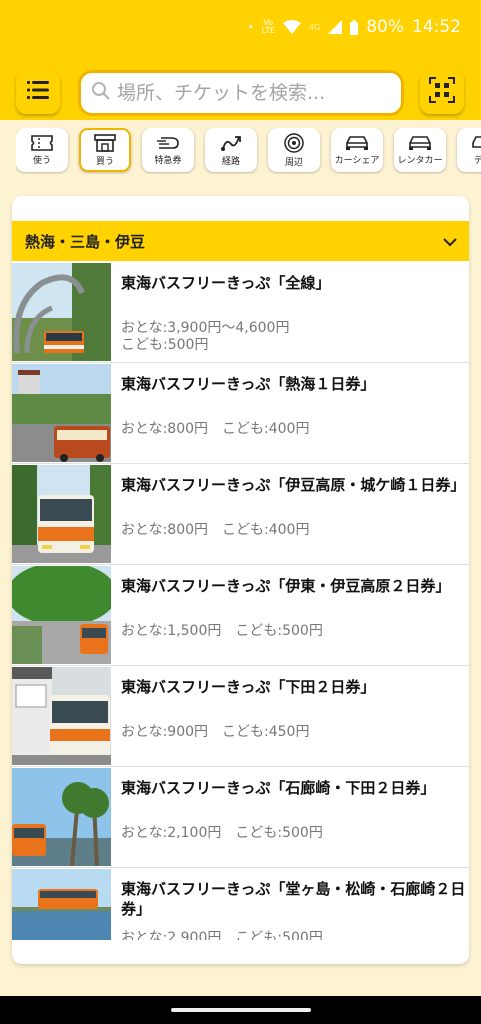 Image resolution: width=481 pixels, height=1024 pixels. I want to click on ticket-price: おとな:3,900円〜4,600円 こども:500円, so click(205, 336).